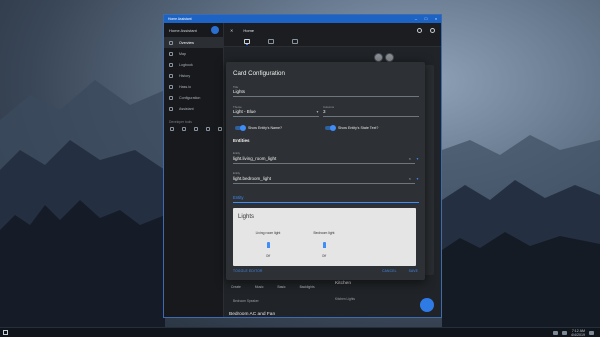 Image resolution: width=600 pixels, height=337 pixels. Describe the element at coordinates (231, 30) in the screenshot. I see `arrow-left-icon: ✕` at that location.